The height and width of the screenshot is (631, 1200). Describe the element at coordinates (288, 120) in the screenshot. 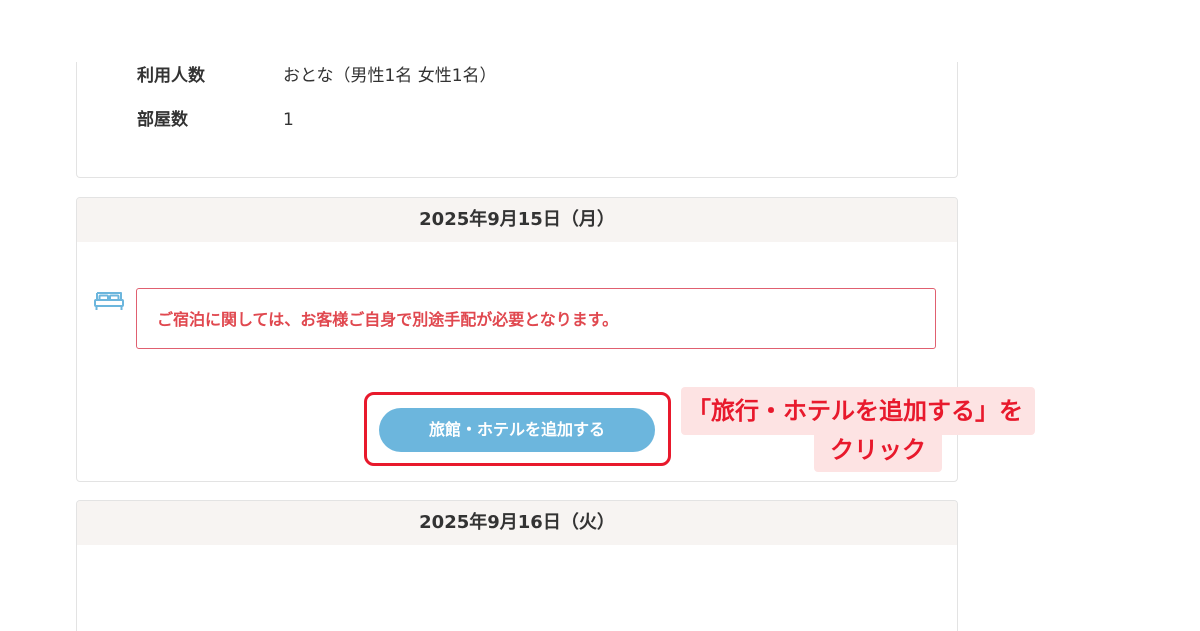

I see `rooms-value: 1` at that location.